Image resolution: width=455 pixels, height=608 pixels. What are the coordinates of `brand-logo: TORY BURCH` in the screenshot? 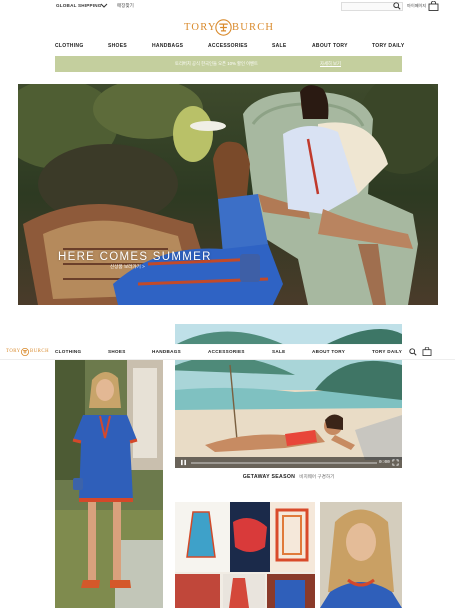 It's located at (229, 28).